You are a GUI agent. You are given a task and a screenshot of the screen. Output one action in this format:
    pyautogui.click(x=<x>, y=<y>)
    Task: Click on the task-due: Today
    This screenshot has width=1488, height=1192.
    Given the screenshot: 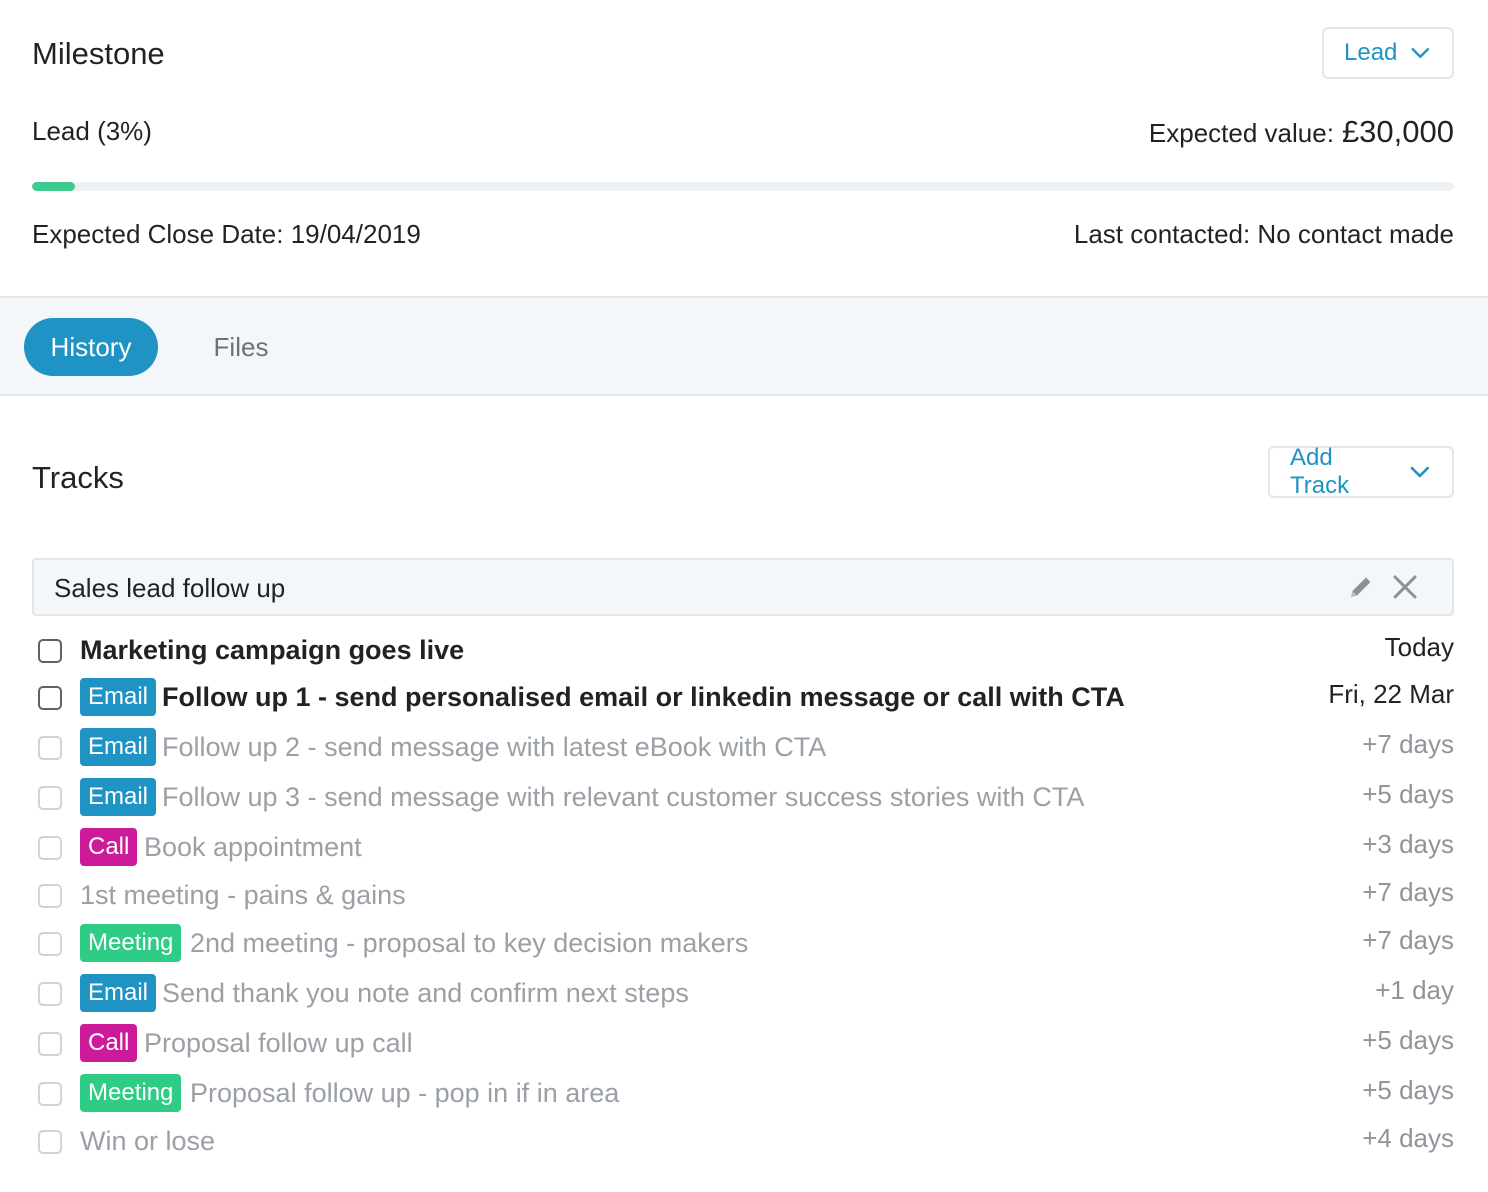 What is the action you would take?
    pyautogui.click(x=1419, y=647)
    